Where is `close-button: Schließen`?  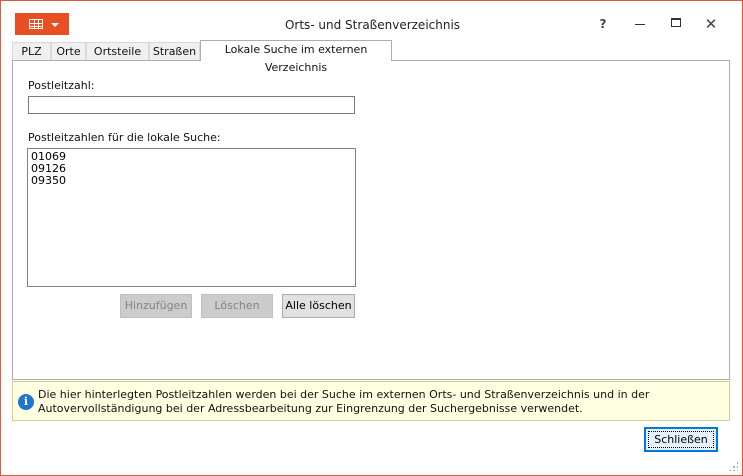
close-button: Schließen is located at coordinates (681, 439).